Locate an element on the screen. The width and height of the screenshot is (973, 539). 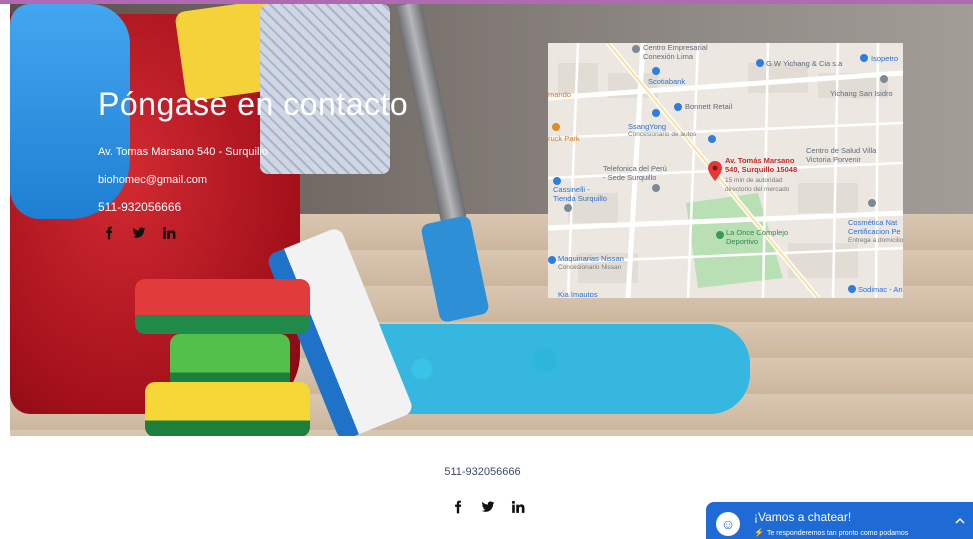
map-label-scotiabank: Scotiabank is located at coordinates (667, 81).